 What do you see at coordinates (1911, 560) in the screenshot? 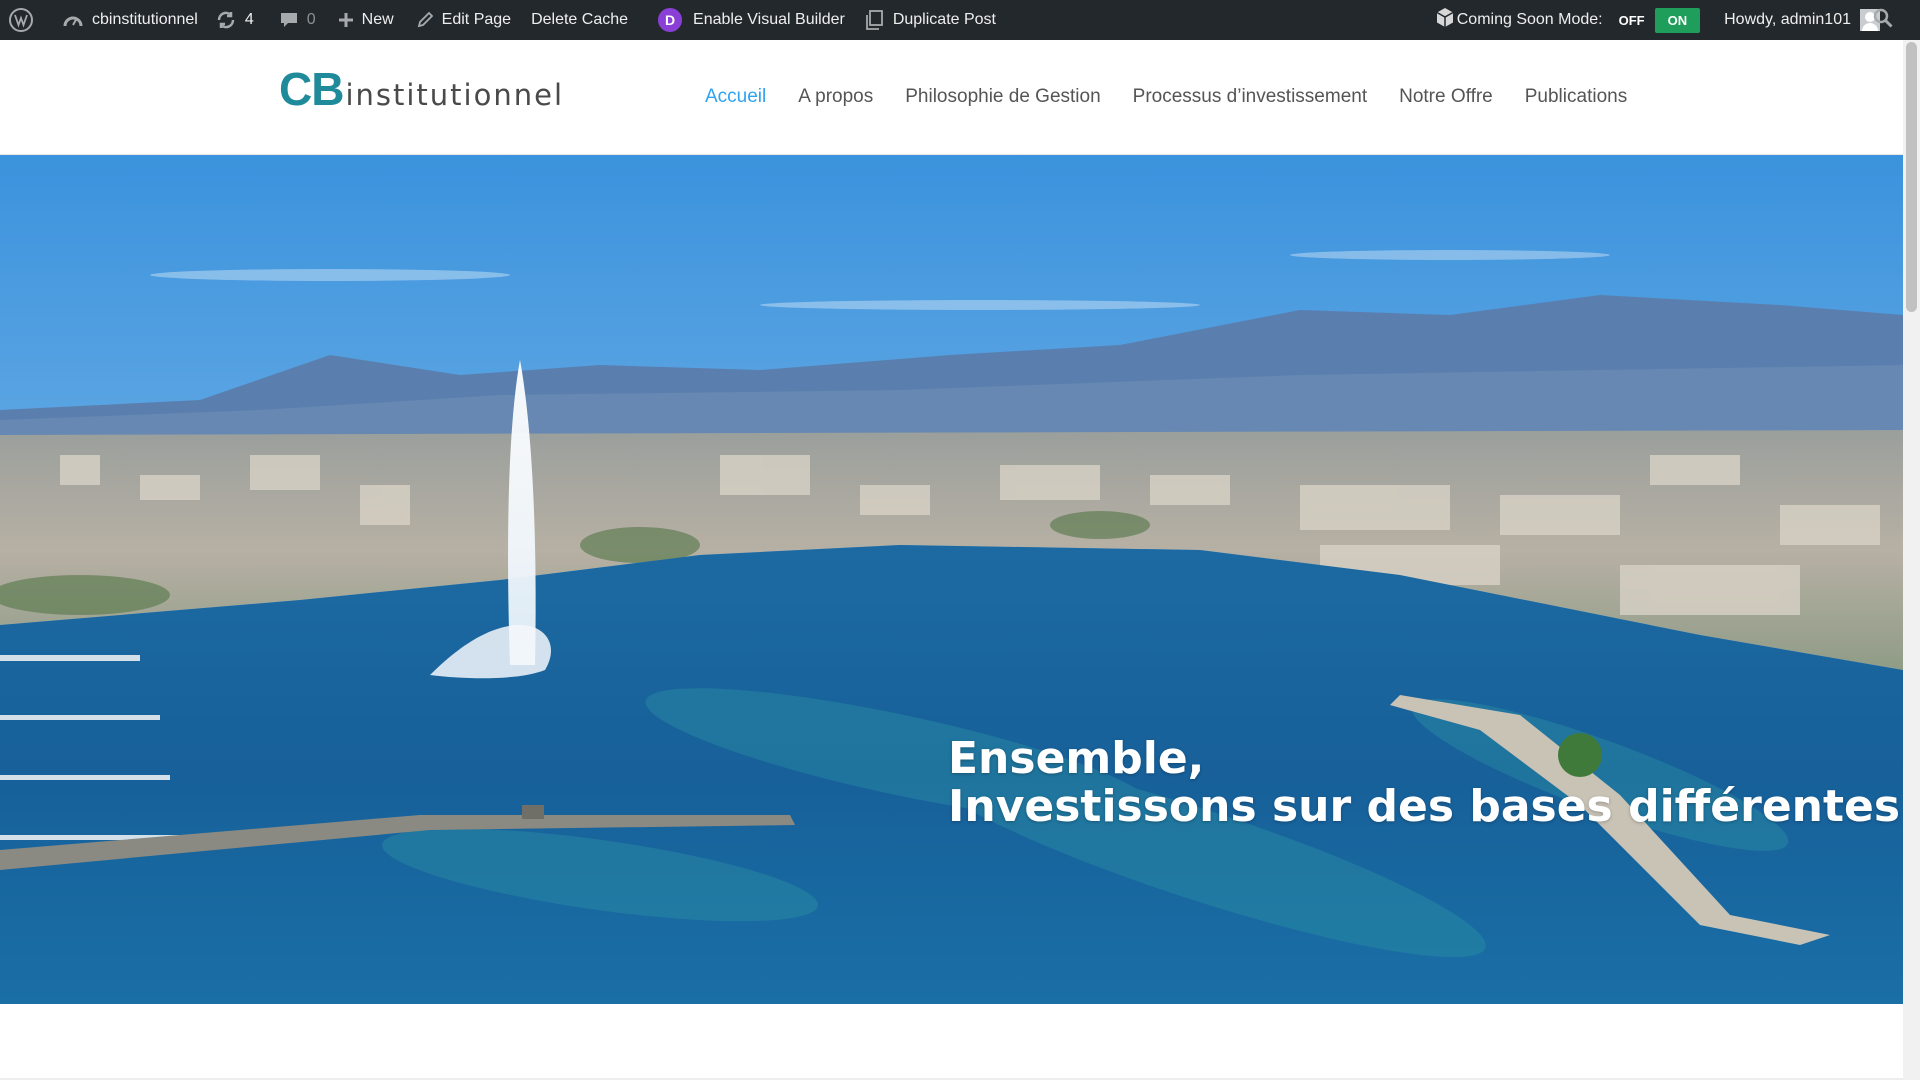
I see `page-scrollbar` at bounding box center [1911, 560].